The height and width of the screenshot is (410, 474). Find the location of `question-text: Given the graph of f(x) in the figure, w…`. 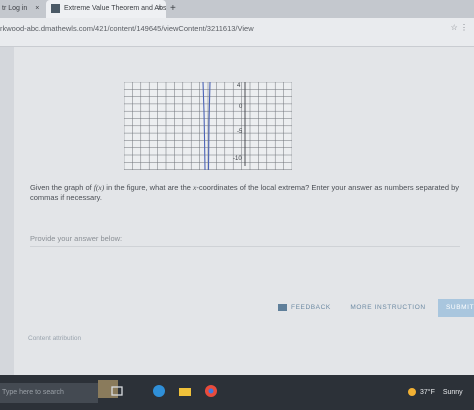

question-text: Given the graph of f(x) in the figure, w… is located at coordinates (247, 193).